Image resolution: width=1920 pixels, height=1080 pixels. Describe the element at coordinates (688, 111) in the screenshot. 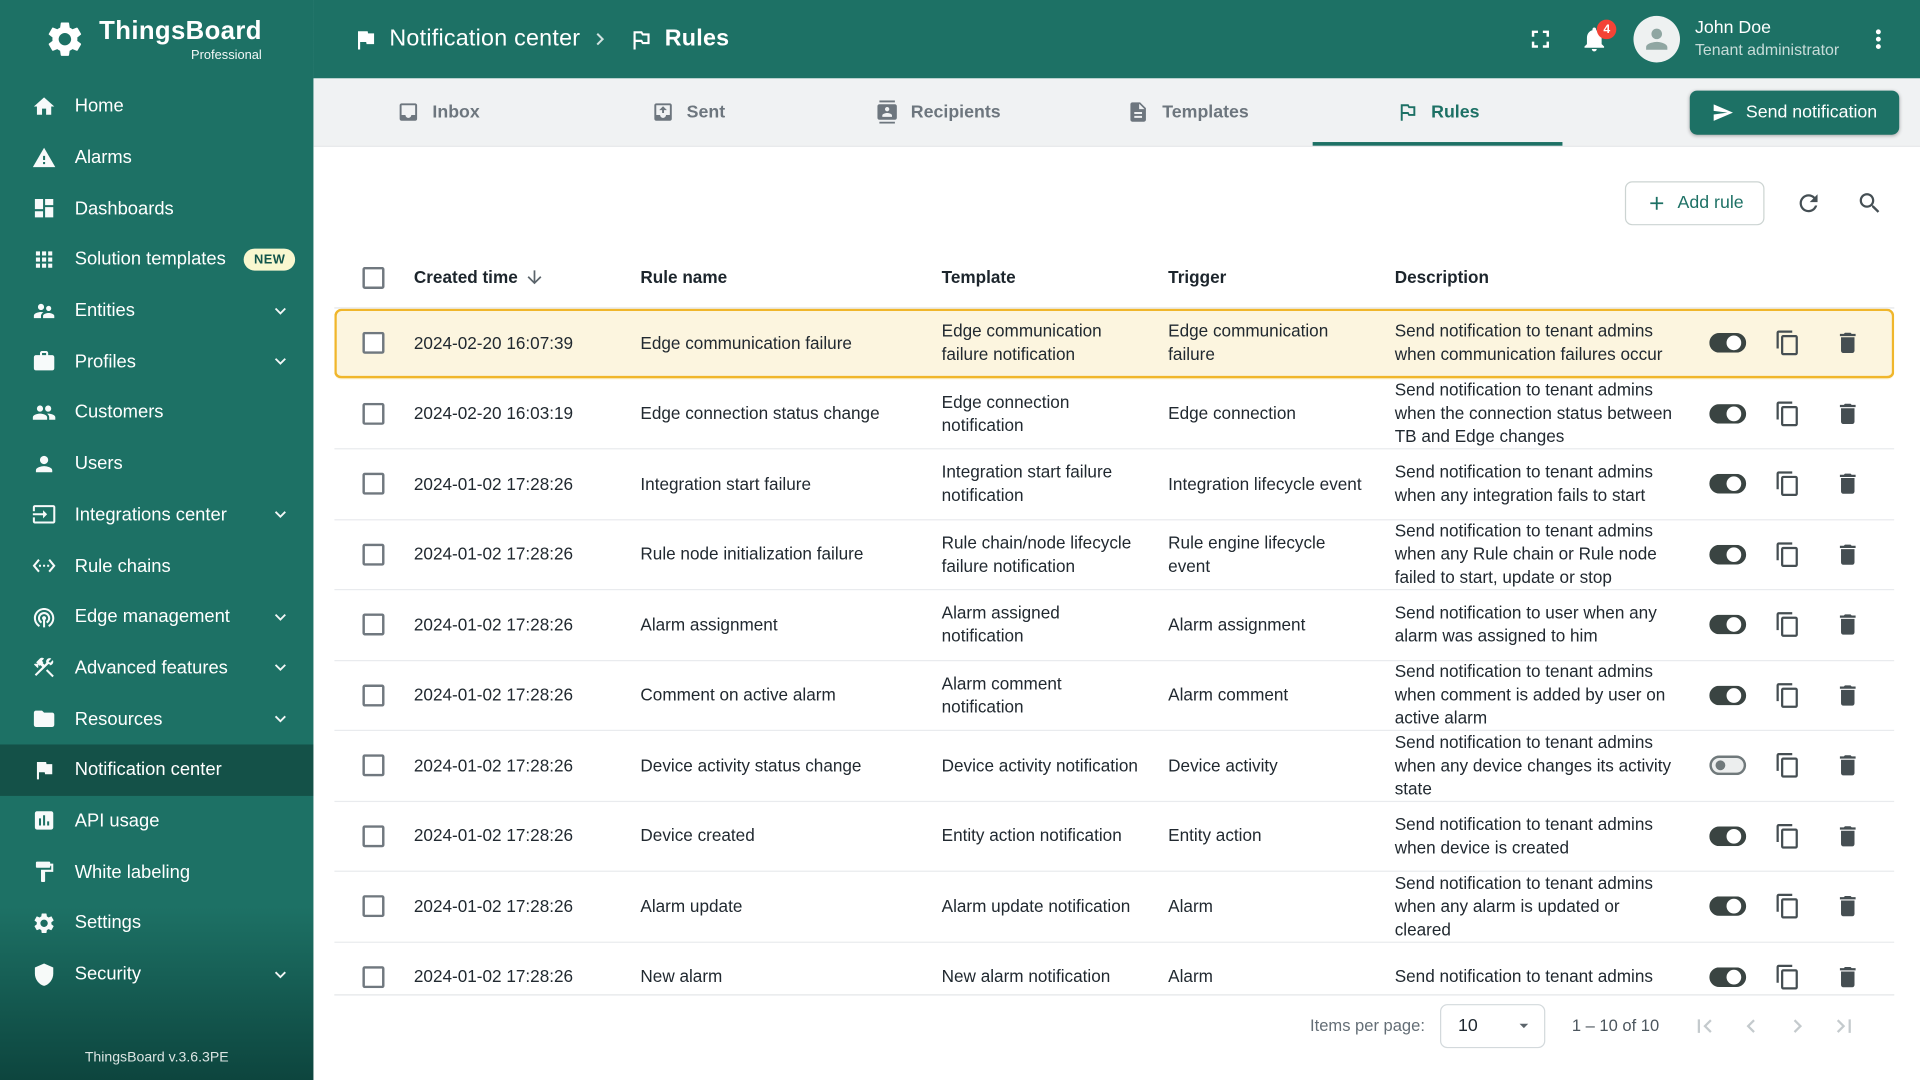

I see `tab-sent: Sent` at that location.